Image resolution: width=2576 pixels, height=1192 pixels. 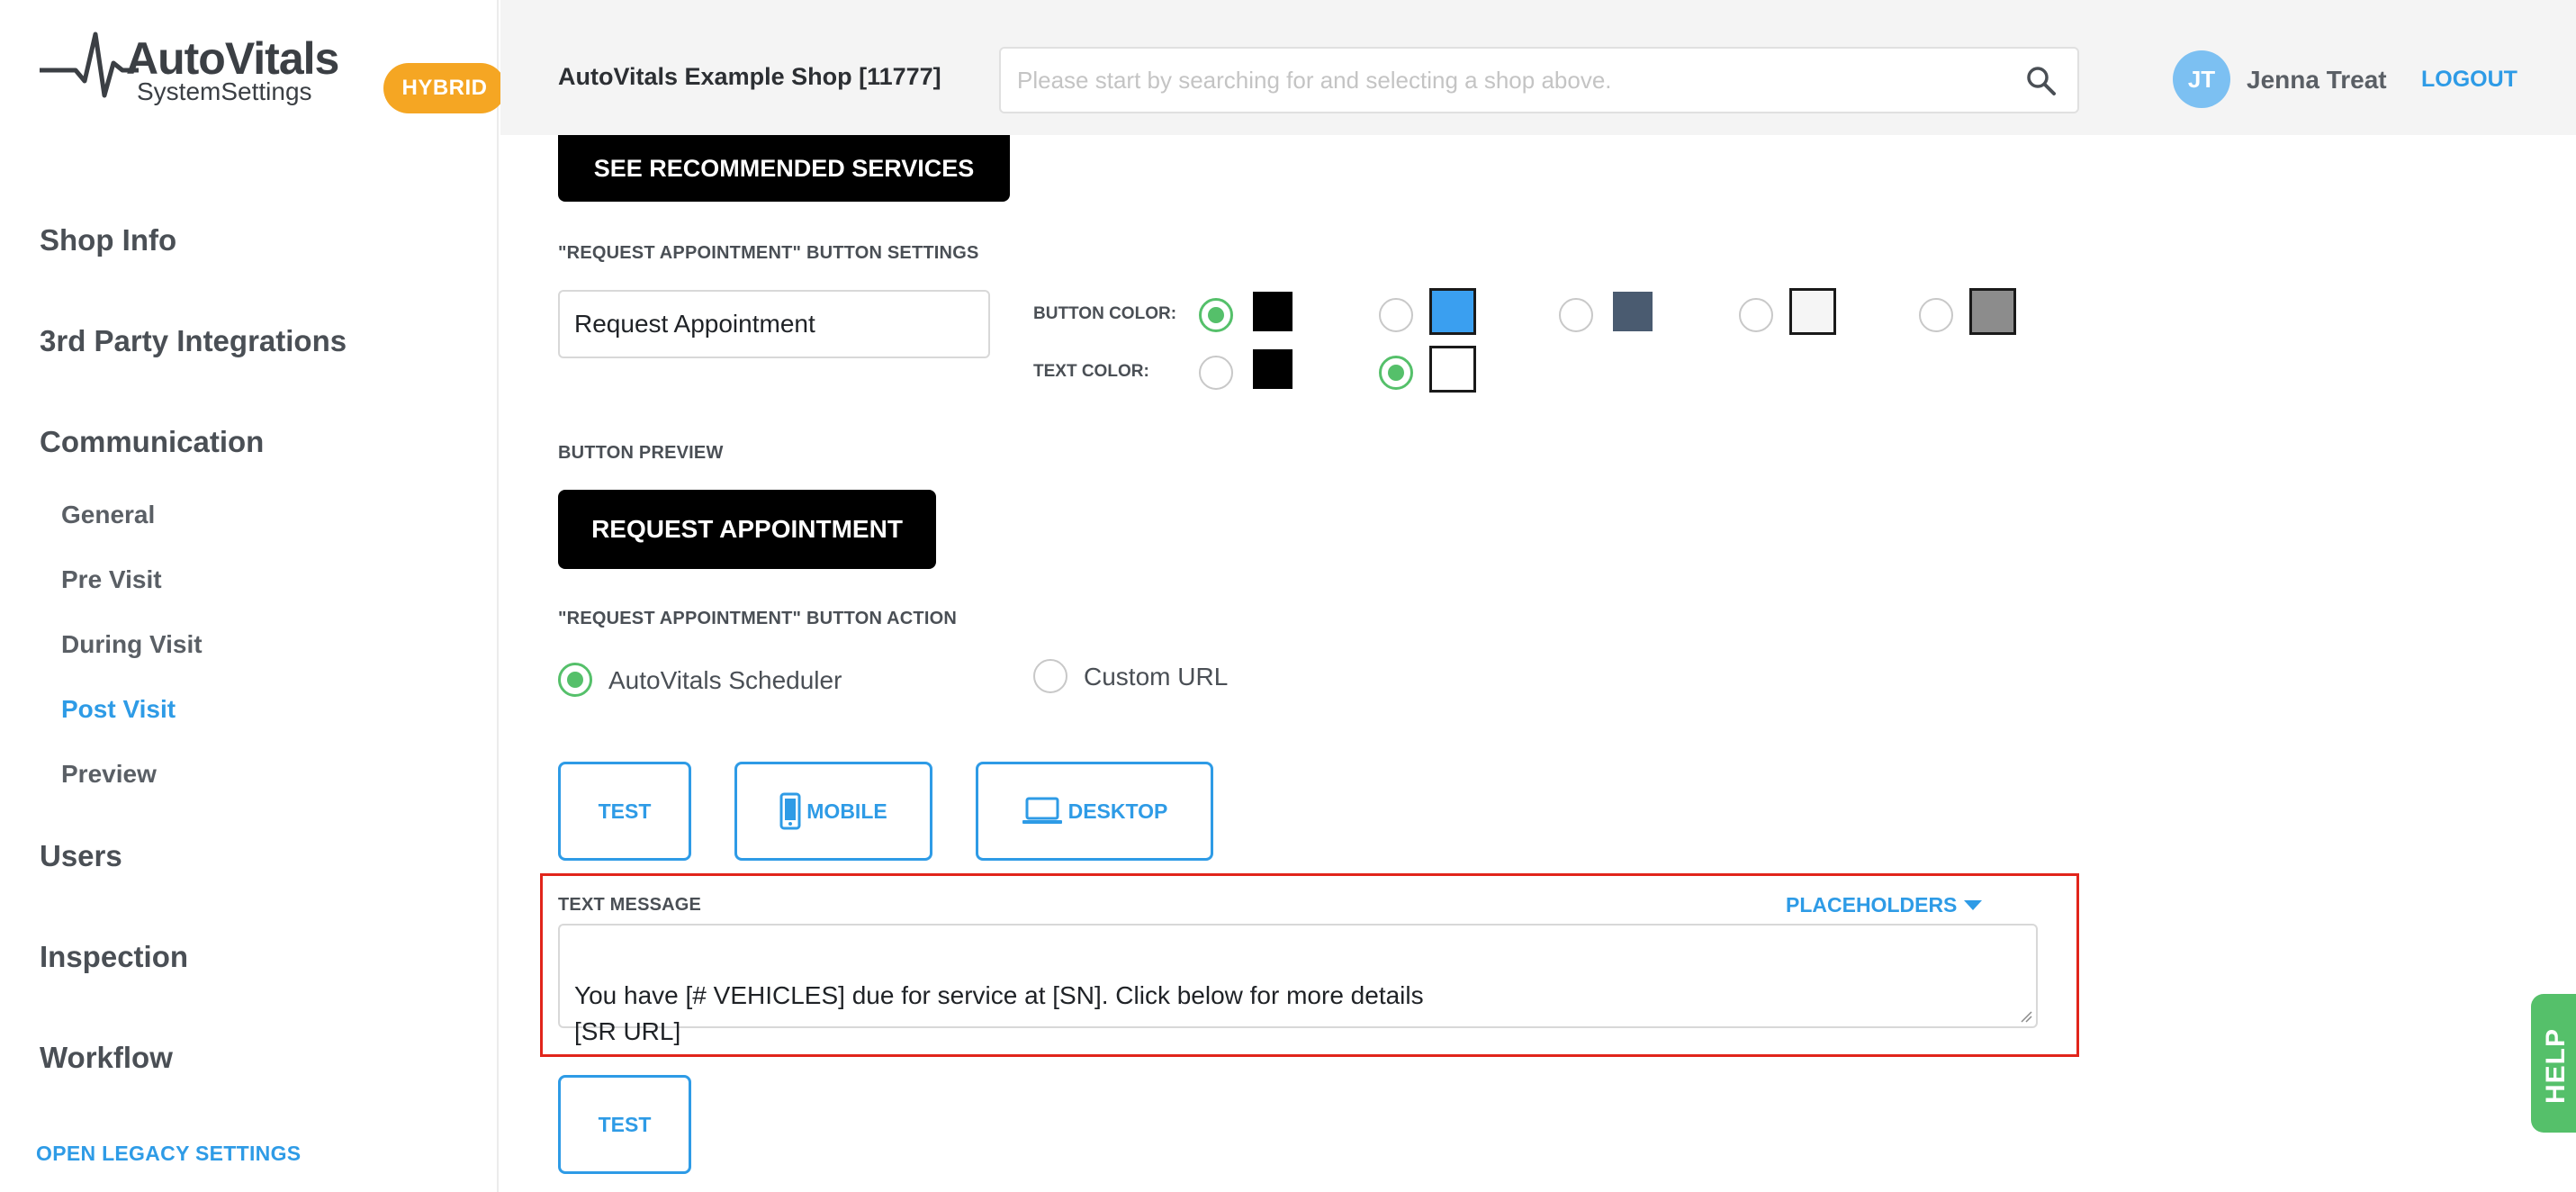 I want to click on button-color-radio-slate, so click(x=1576, y=315).